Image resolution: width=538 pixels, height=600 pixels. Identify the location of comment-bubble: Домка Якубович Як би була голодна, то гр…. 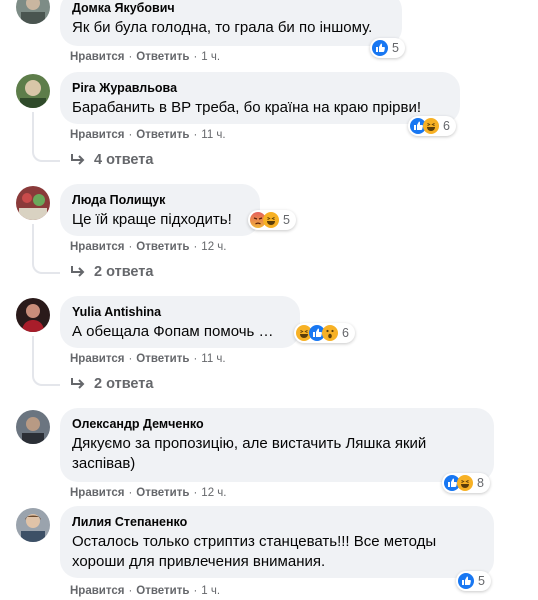
(231, 23).